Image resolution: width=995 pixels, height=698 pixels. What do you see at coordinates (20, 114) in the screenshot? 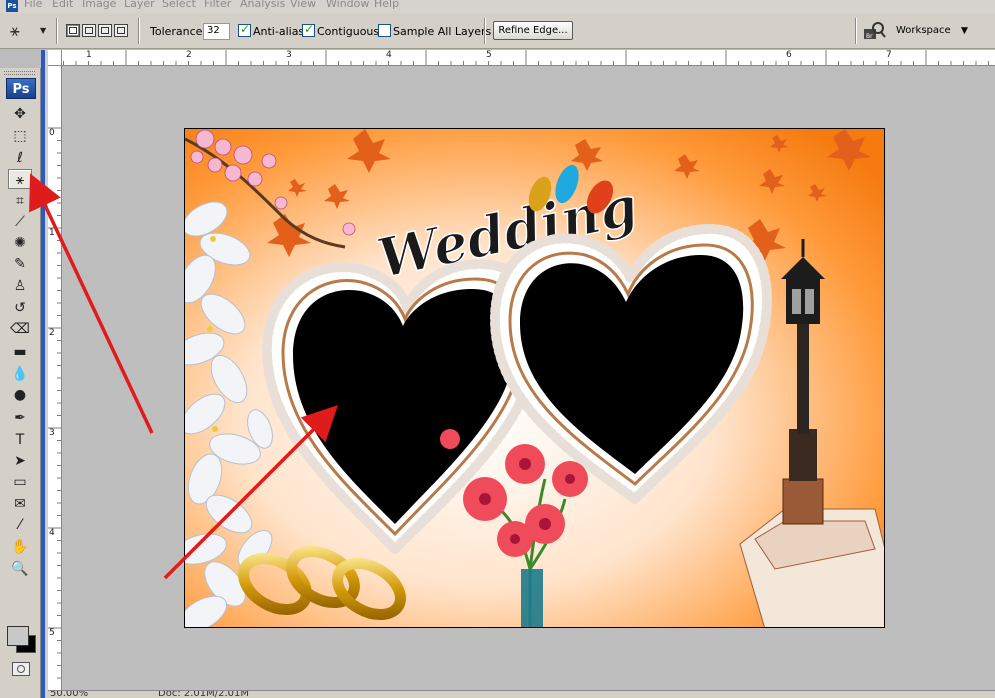
I see `move-tool-icon: ✥` at bounding box center [20, 114].